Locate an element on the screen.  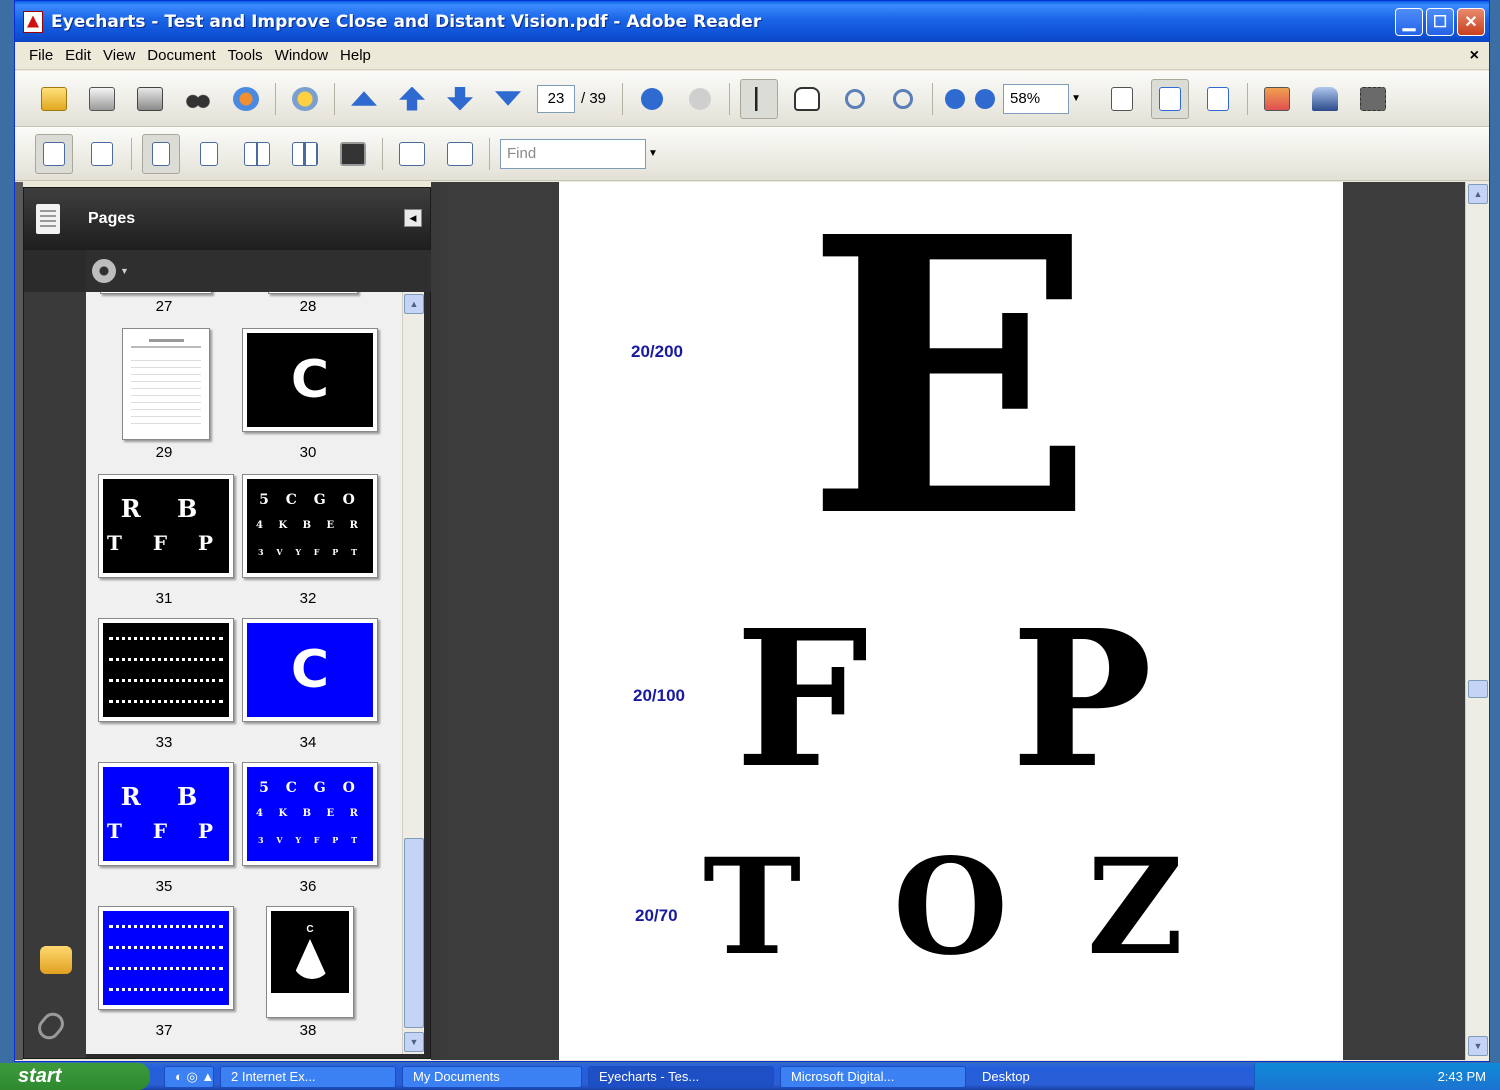
fit-page-button is located at coordinates (1218, 99).